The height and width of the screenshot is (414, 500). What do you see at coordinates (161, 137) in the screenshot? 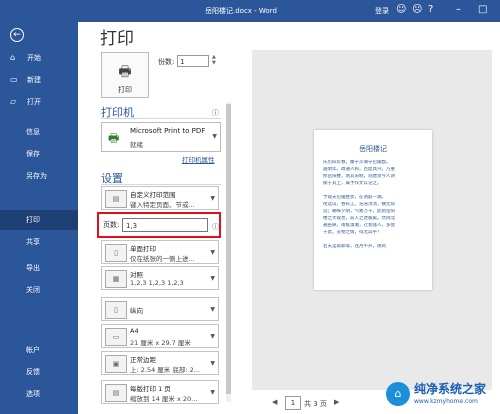
I see `printer-dropdown: 🖶 Microsoft Print to PDF 就绪 ▼` at bounding box center [161, 137].